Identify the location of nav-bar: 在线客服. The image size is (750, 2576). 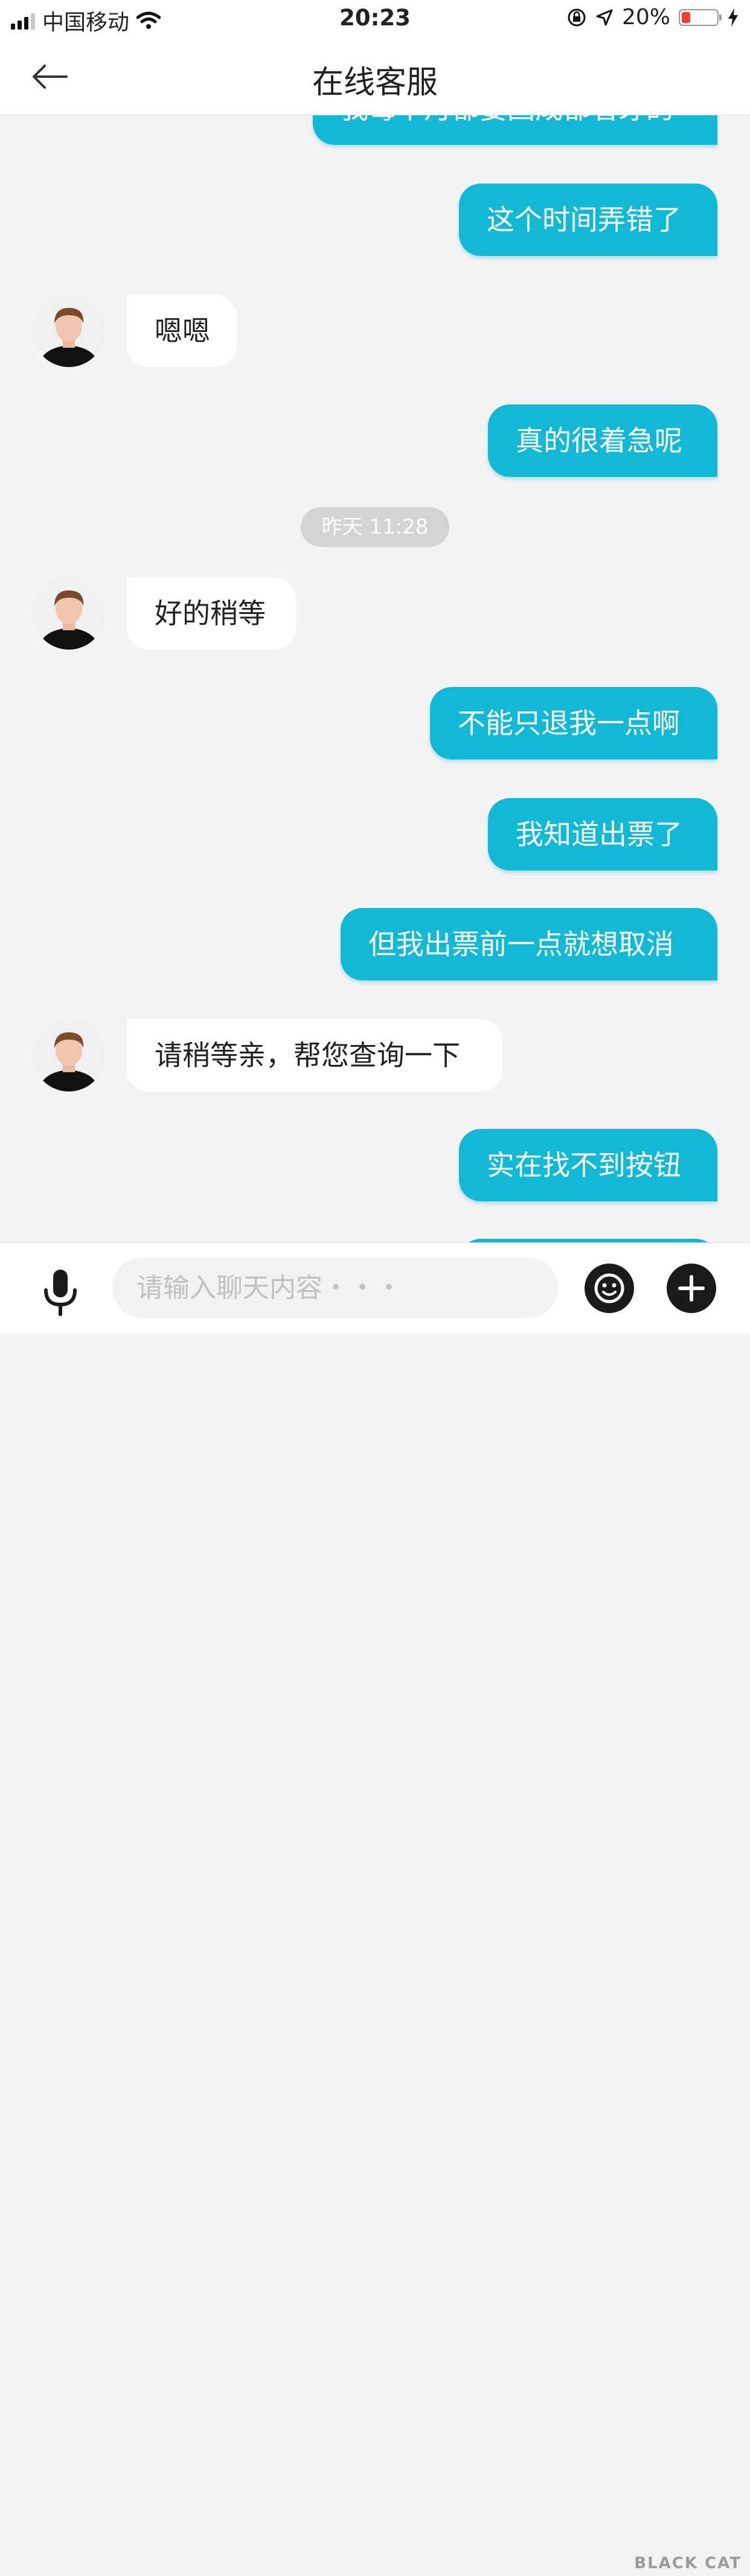
(375, 76).